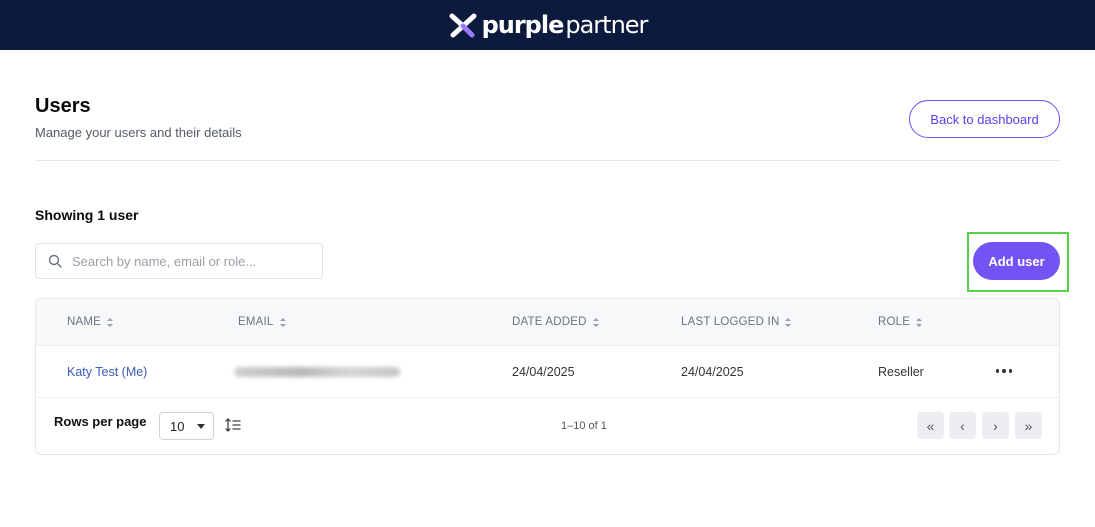 Image resolution: width=1095 pixels, height=527 pixels. Describe the element at coordinates (547, 160) in the screenshot. I see `header-divider` at that location.